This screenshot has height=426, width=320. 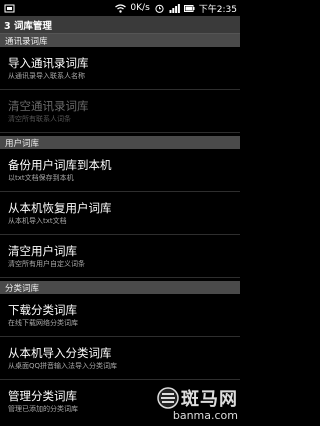 What do you see at coordinates (28, 26) in the screenshot?
I see `page-title: 3 词库管理` at bounding box center [28, 26].